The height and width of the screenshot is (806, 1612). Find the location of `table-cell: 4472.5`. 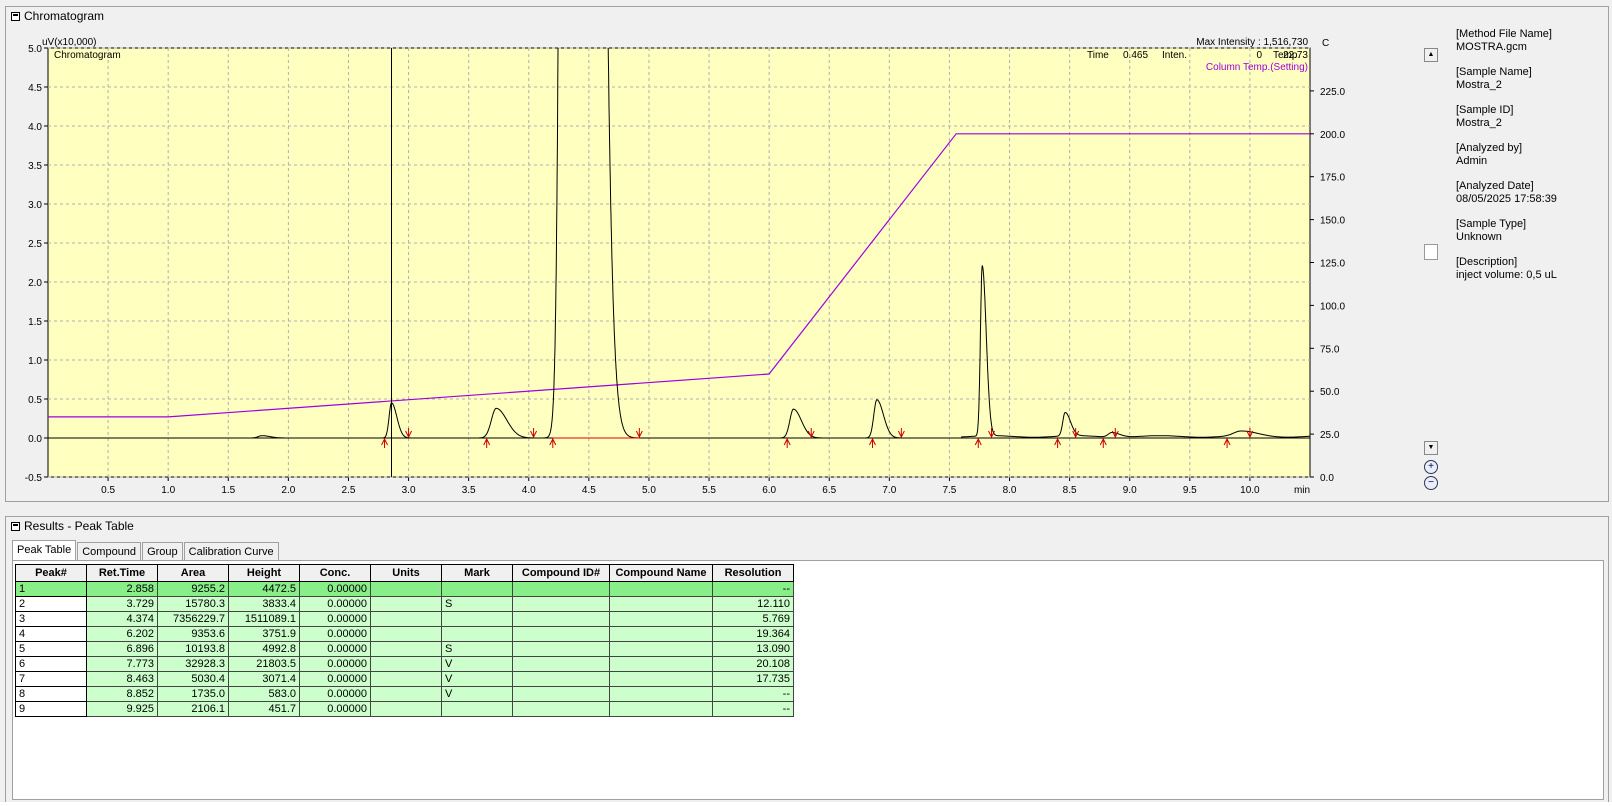

table-cell: 4472.5 is located at coordinates (264, 589).